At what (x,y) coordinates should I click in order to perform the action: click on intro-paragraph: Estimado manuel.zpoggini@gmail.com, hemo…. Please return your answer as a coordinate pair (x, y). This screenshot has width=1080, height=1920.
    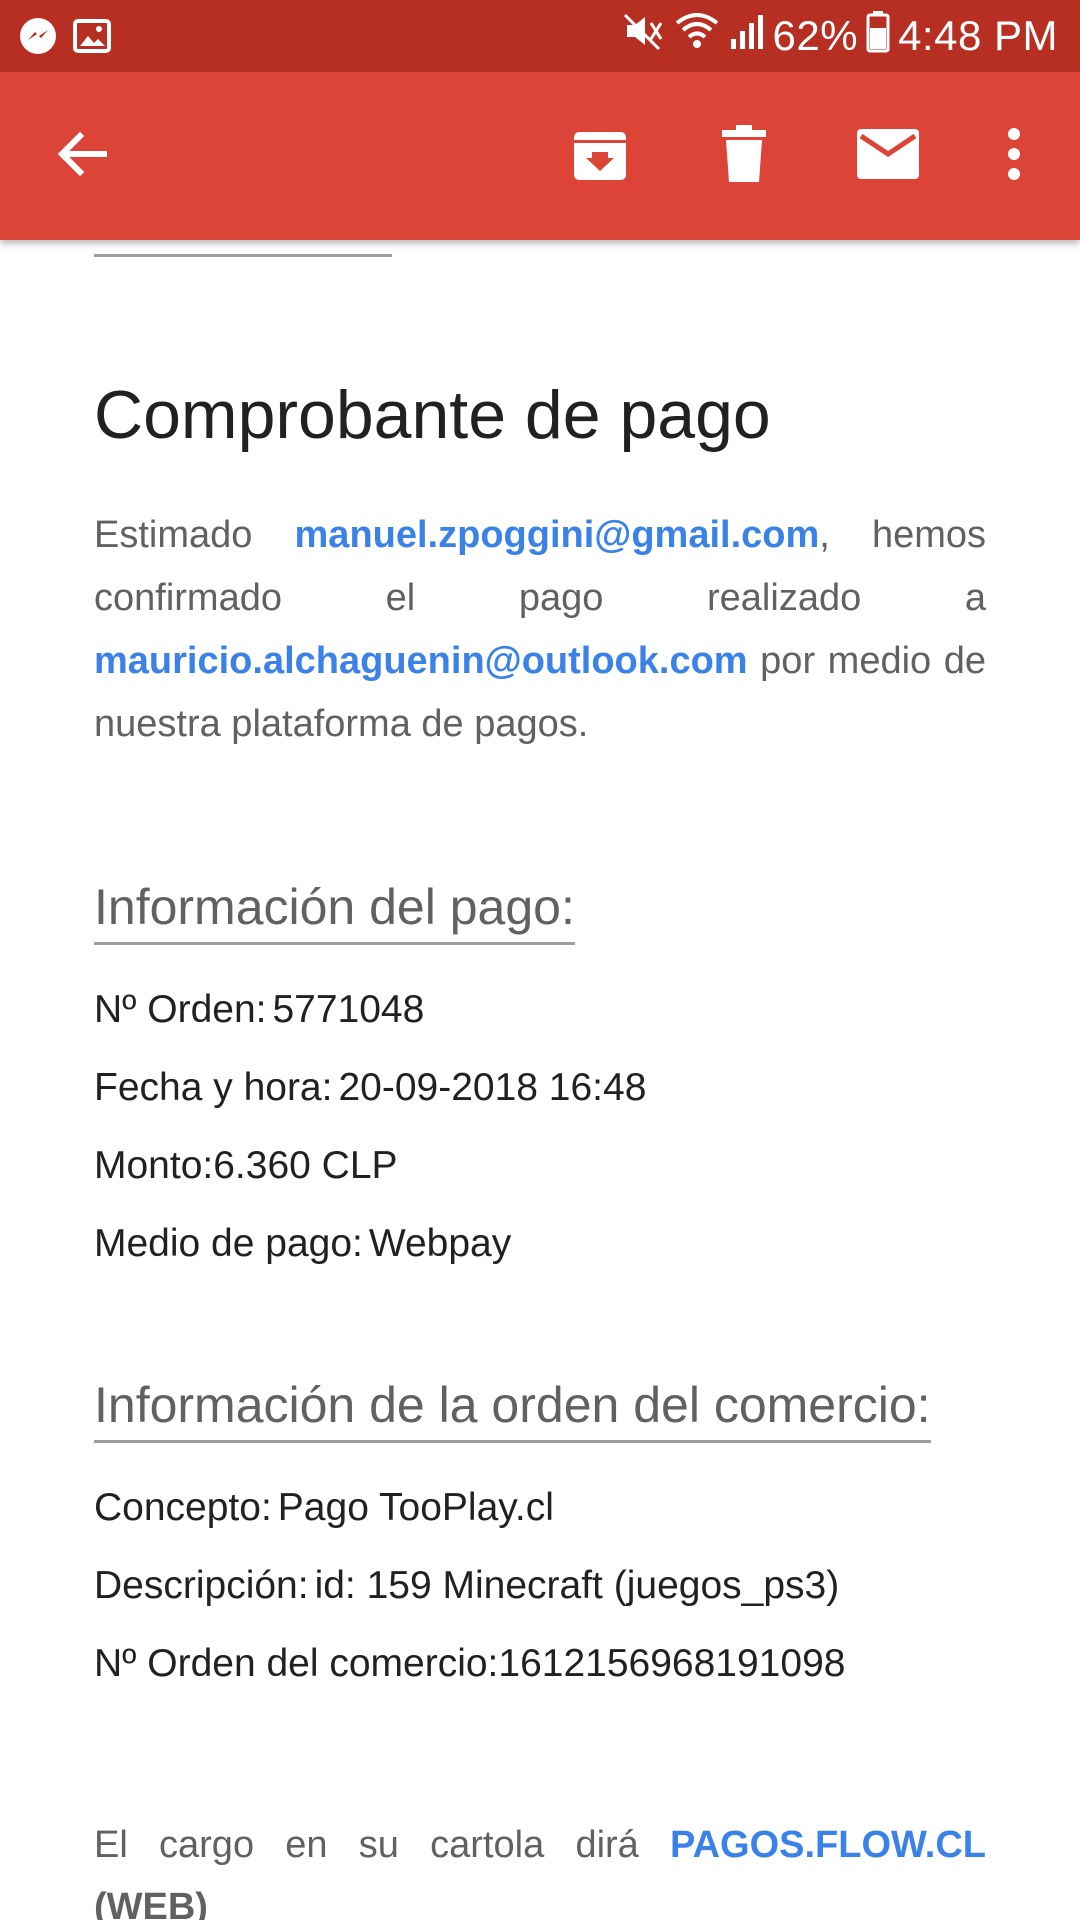
    Looking at the image, I should click on (540, 630).